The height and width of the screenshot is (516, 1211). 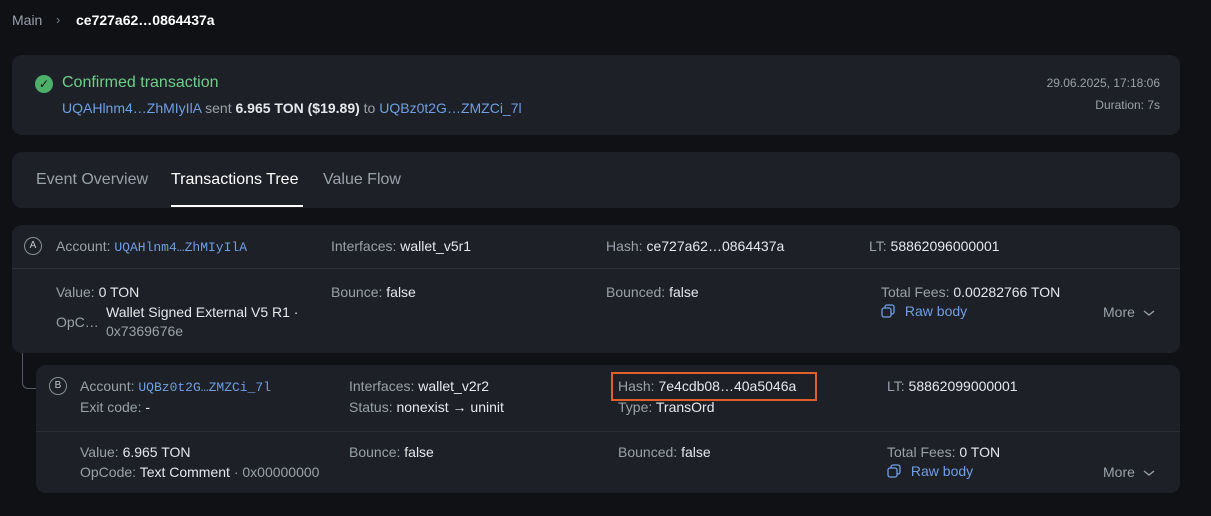 I want to click on interfaces-field: Interfaces: wallet_v5r1, so click(x=401, y=246).